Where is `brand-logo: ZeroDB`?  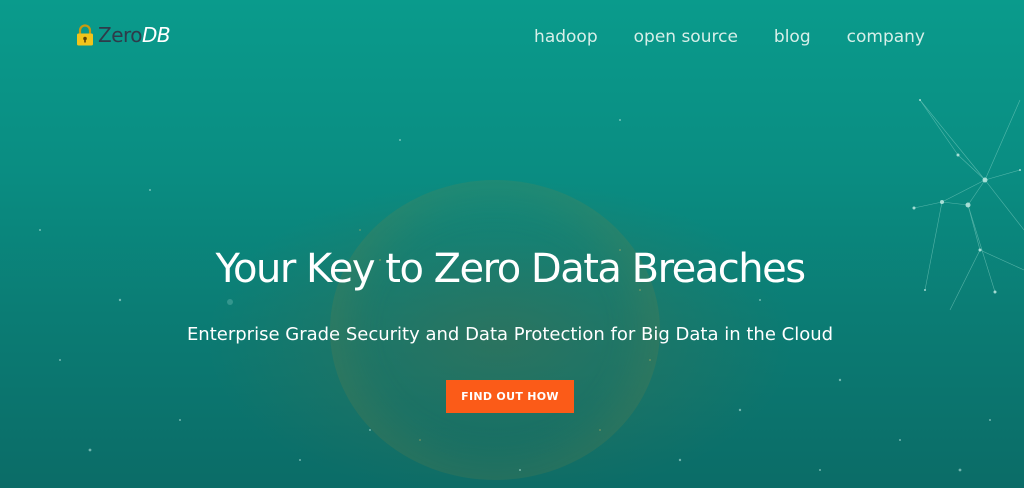 brand-logo: ZeroDB is located at coordinates (123, 35).